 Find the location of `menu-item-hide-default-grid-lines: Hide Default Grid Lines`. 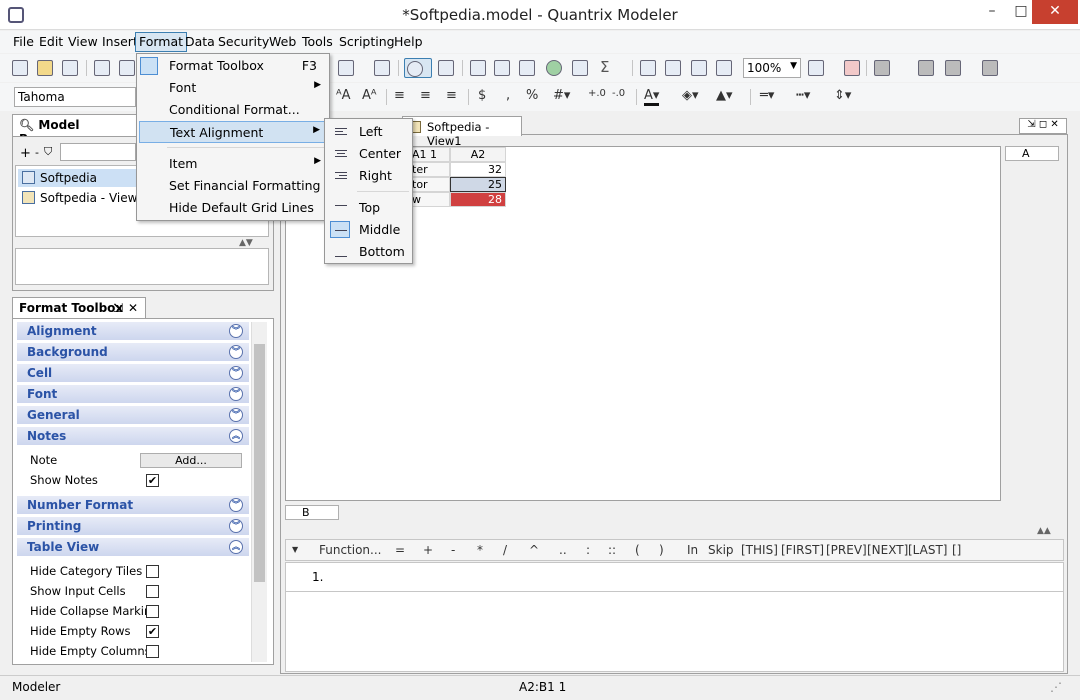

menu-item-hide-default-grid-lines: Hide Default Grid Lines is located at coordinates (233, 208).